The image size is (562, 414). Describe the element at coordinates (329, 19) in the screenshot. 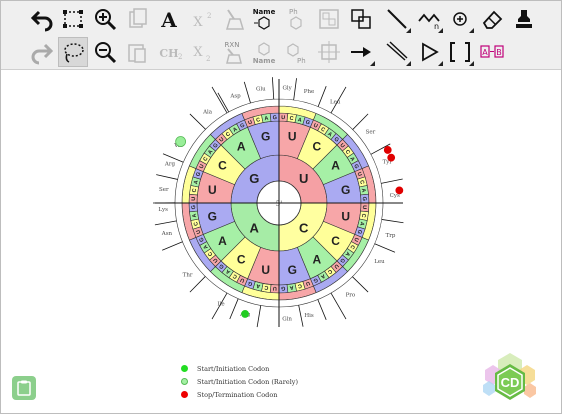

I see `group-button` at that location.